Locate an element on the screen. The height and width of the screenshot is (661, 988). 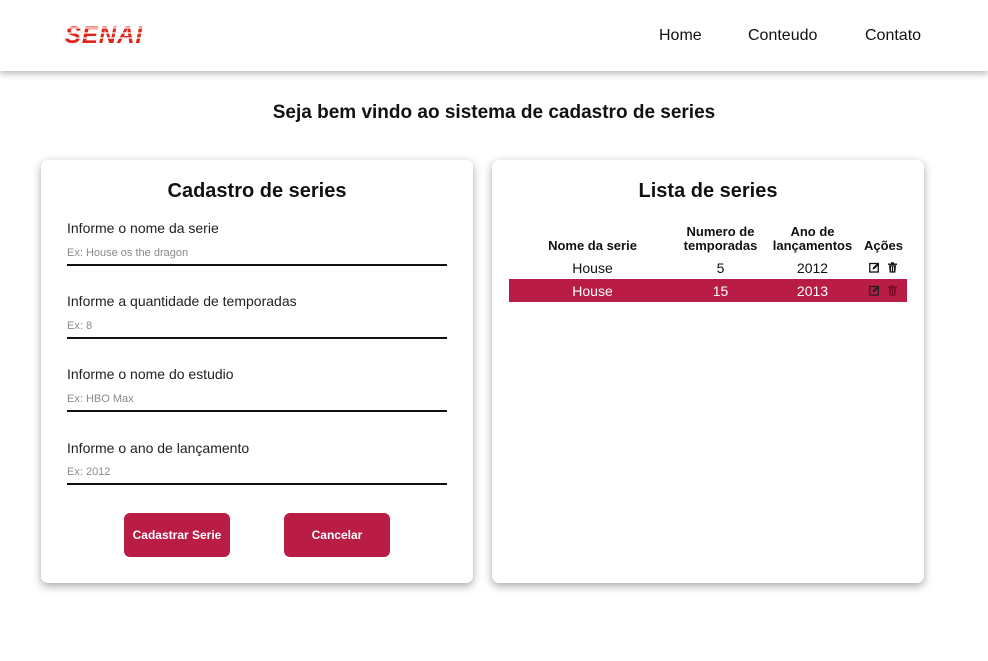
senai-logo: SENAI is located at coordinates (104, 34).